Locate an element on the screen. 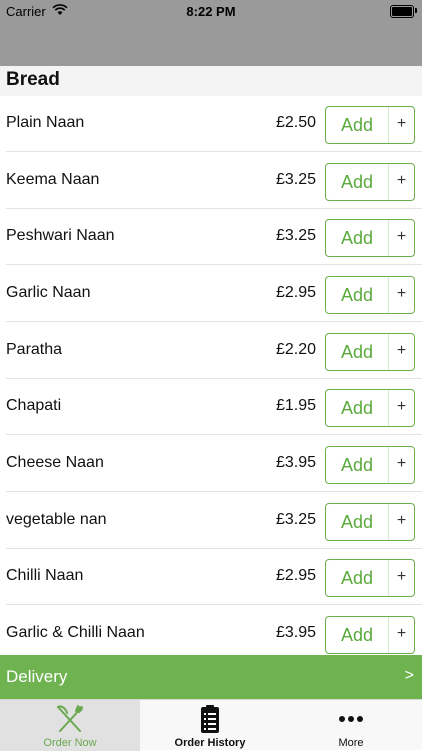 The width and height of the screenshot is (422, 751). tab-more: More is located at coordinates (351, 725).